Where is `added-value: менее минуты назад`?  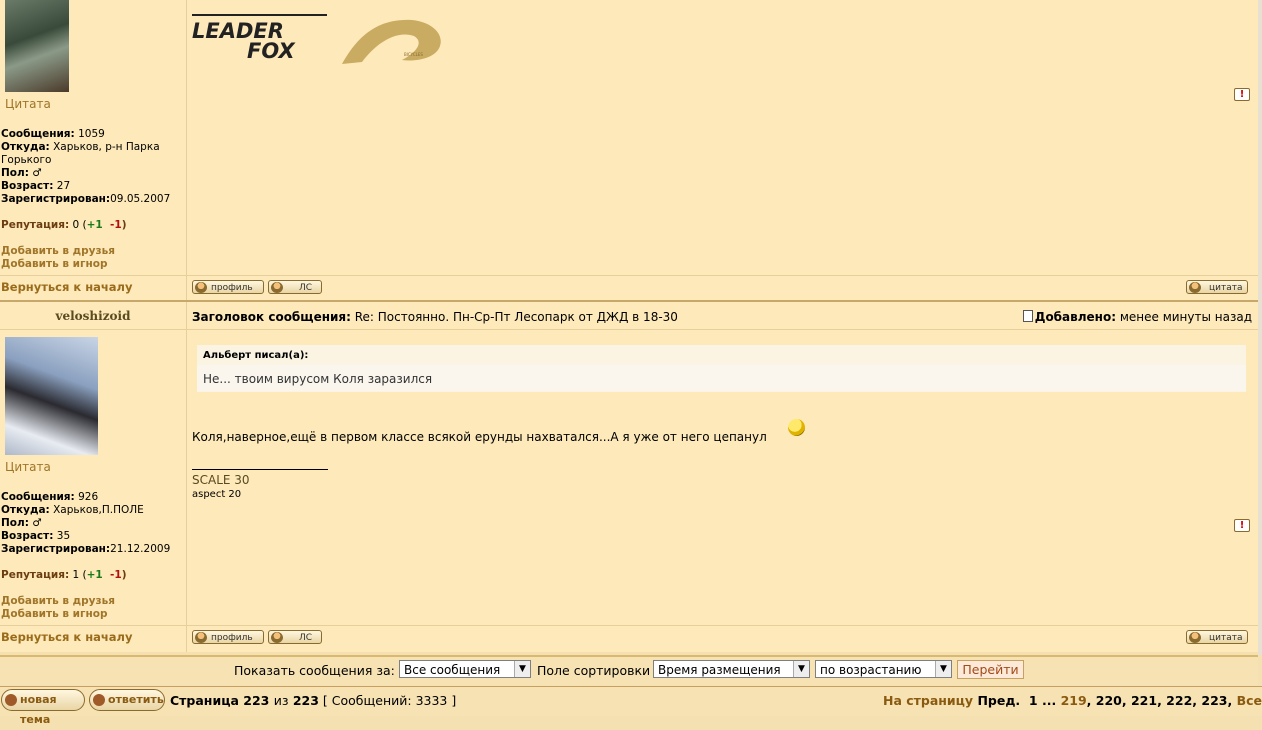
added-value: менее минуты назад is located at coordinates (1184, 317).